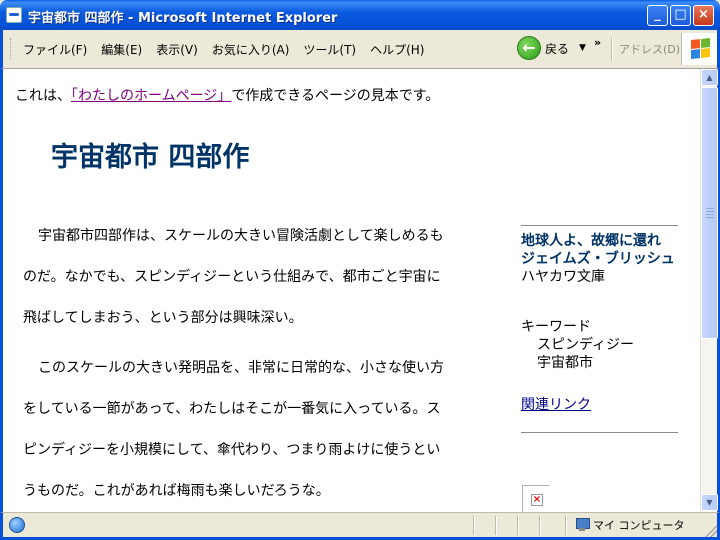  Describe the element at coordinates (657, 15) in the screenshot. I see `minimize-button: _` at that location.